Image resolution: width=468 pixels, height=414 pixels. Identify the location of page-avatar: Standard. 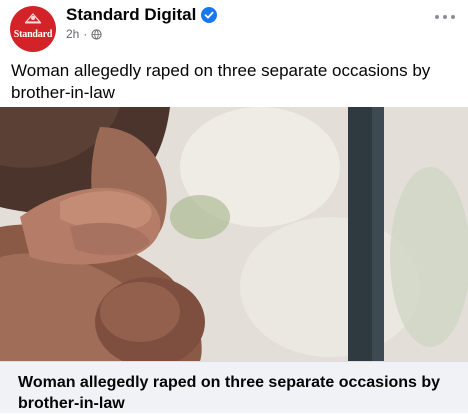
(33, 29).